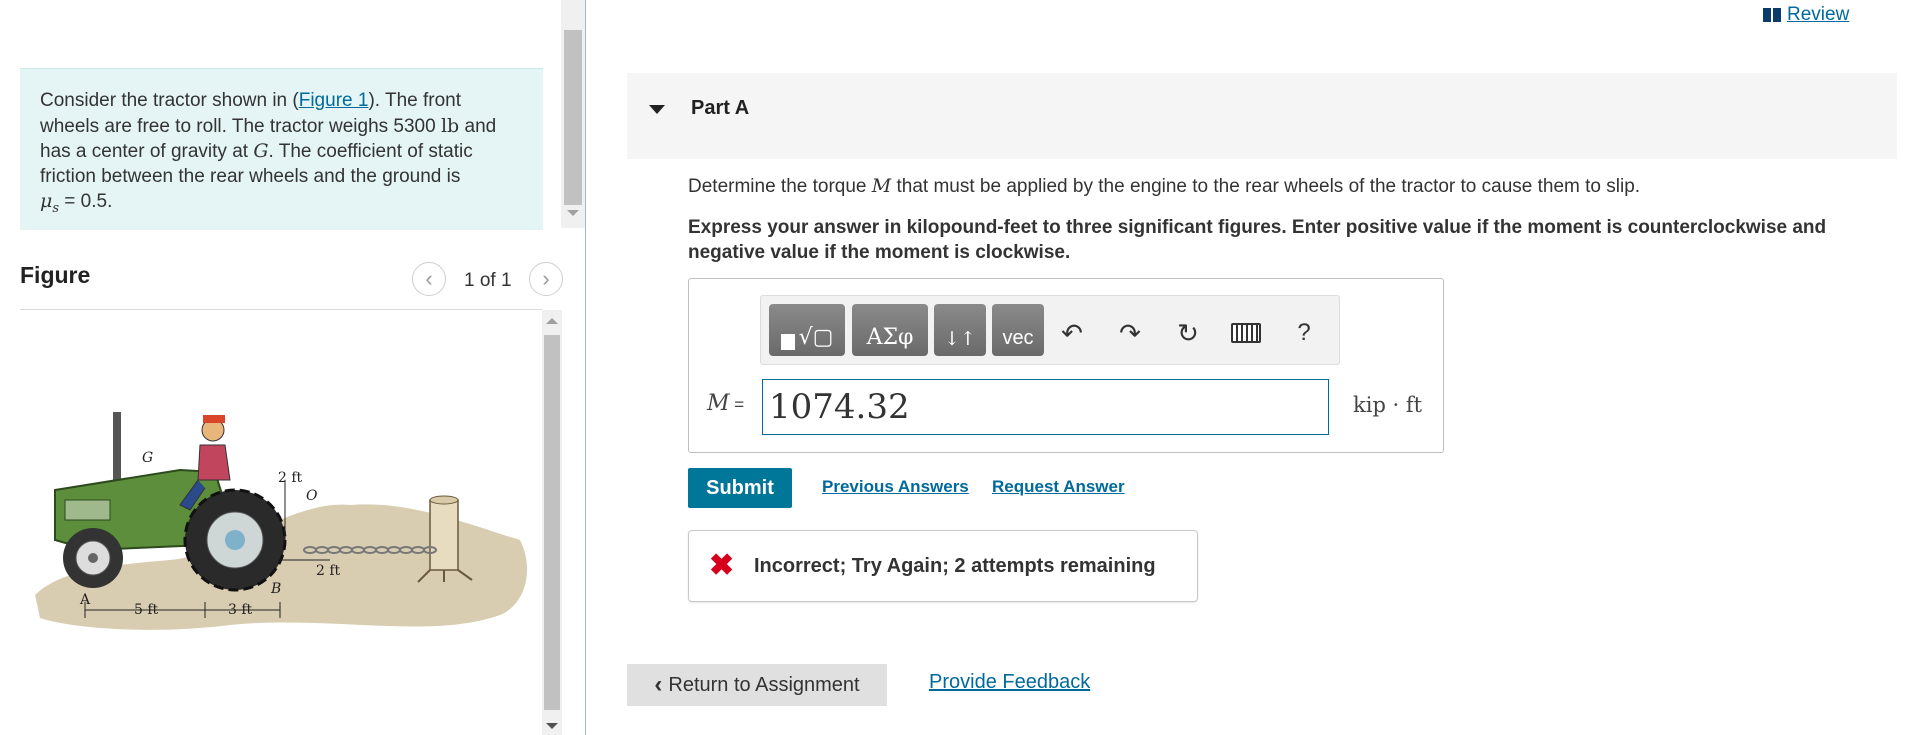 The width and height of the screenshot is (1915, 735). Describe the element at coordinates (1772, 15) in the screenshot. I see `book-icon` at that location.